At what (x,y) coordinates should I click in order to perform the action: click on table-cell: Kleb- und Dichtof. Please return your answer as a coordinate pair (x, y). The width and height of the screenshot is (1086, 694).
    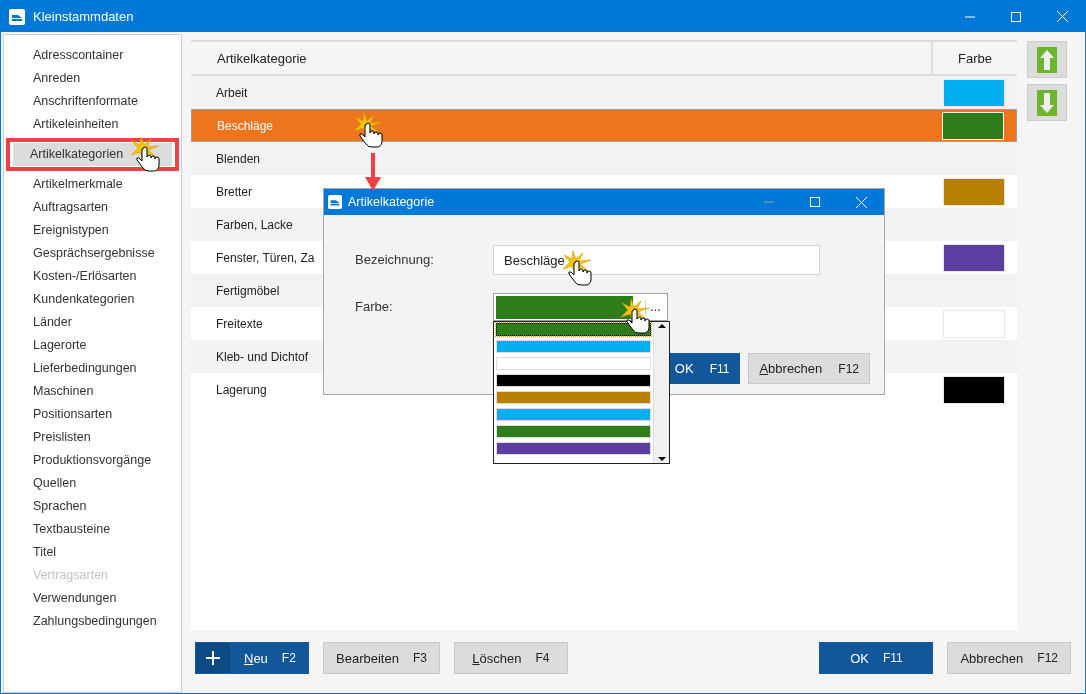
    Looking at the image, I should click on (262, 356).